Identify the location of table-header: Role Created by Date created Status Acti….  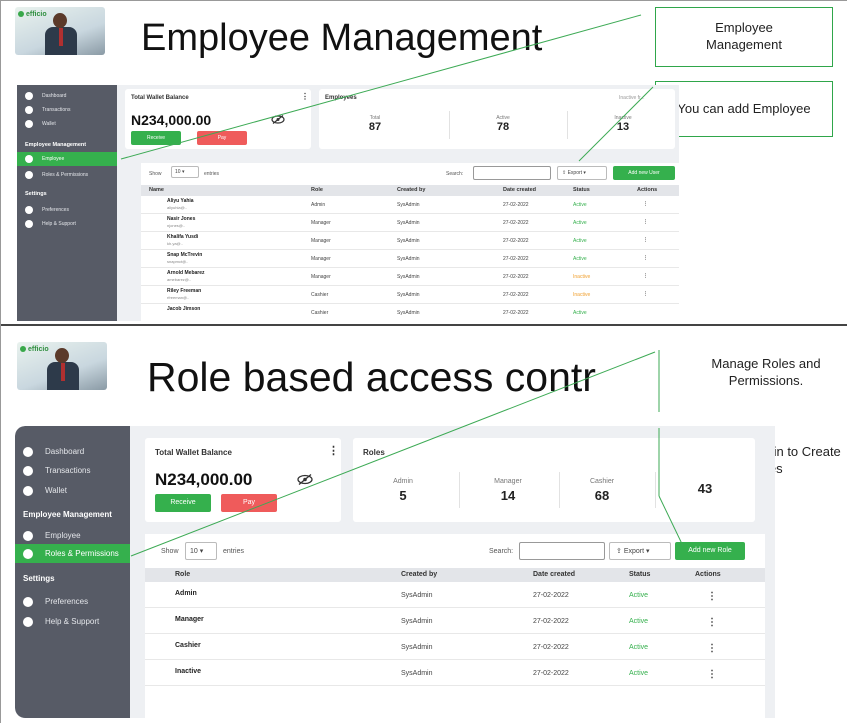
(455, 575).